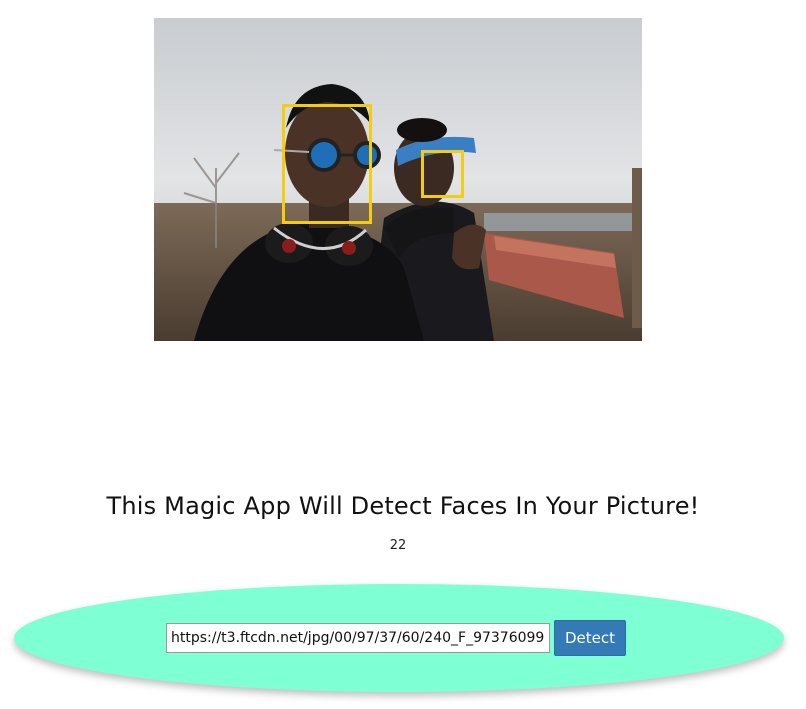 Image resolution: width=806 pixels, height=709 pixels. What do you see at coordinates (590, 638) in the screenshot?
I see `detect-button: Detect` at bounding box center [590, 638].